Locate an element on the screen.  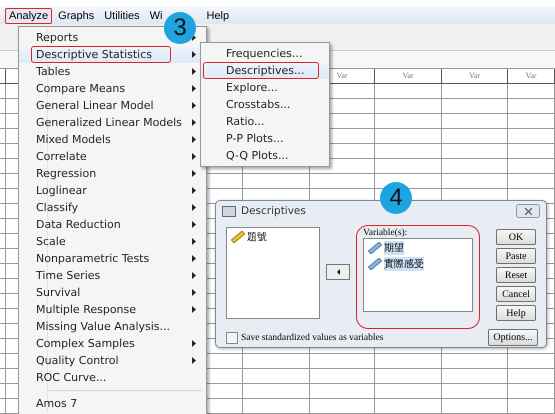
variable-item: 實際感受 is located at coordinates (404, 264).